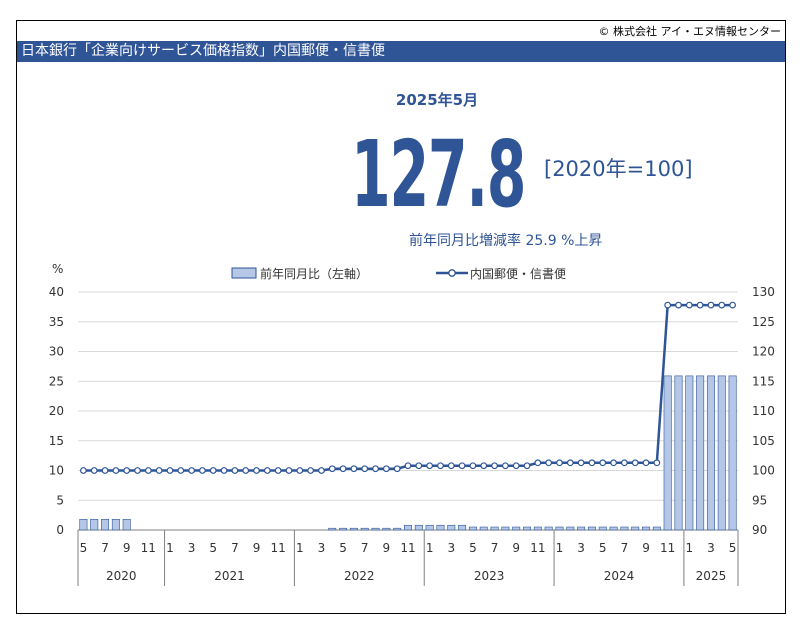 The height and width of the screenshot is (635, 804). I want to click on left-tick-label: 20, so click(56, 411).